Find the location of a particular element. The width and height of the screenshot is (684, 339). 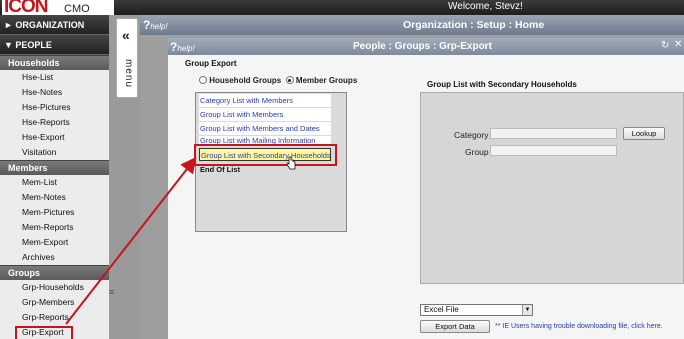

panel-help-link: ?help! is located at coordinates (182, 47).